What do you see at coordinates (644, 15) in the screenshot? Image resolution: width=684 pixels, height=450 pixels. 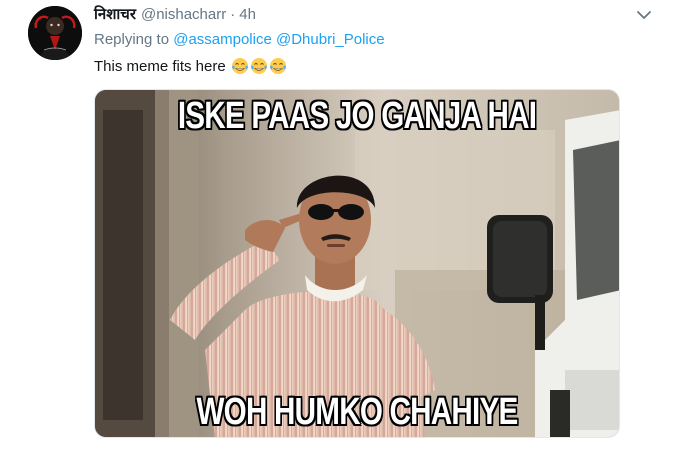 I see `chevron-down-icon` at bounding box center [644, 15].